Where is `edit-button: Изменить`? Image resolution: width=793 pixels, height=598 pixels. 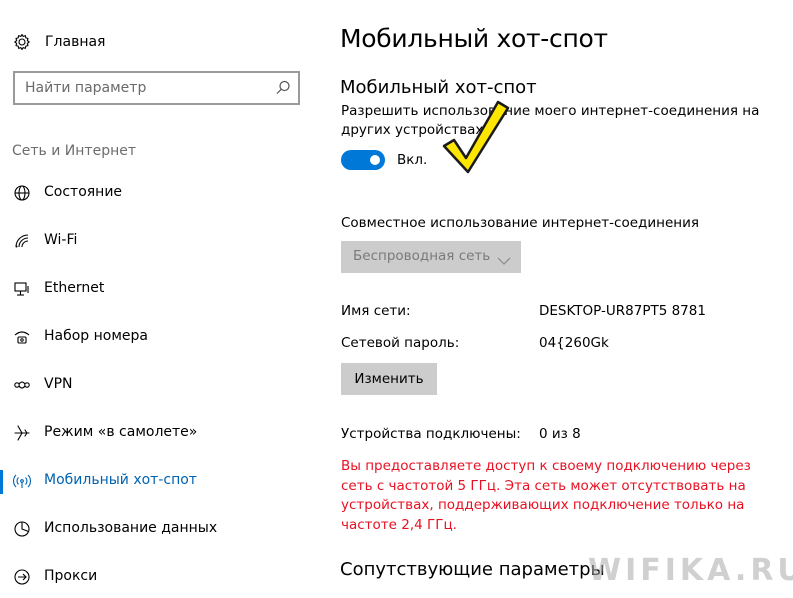
edit-button: Изменить is located at coordinates (389, 379).